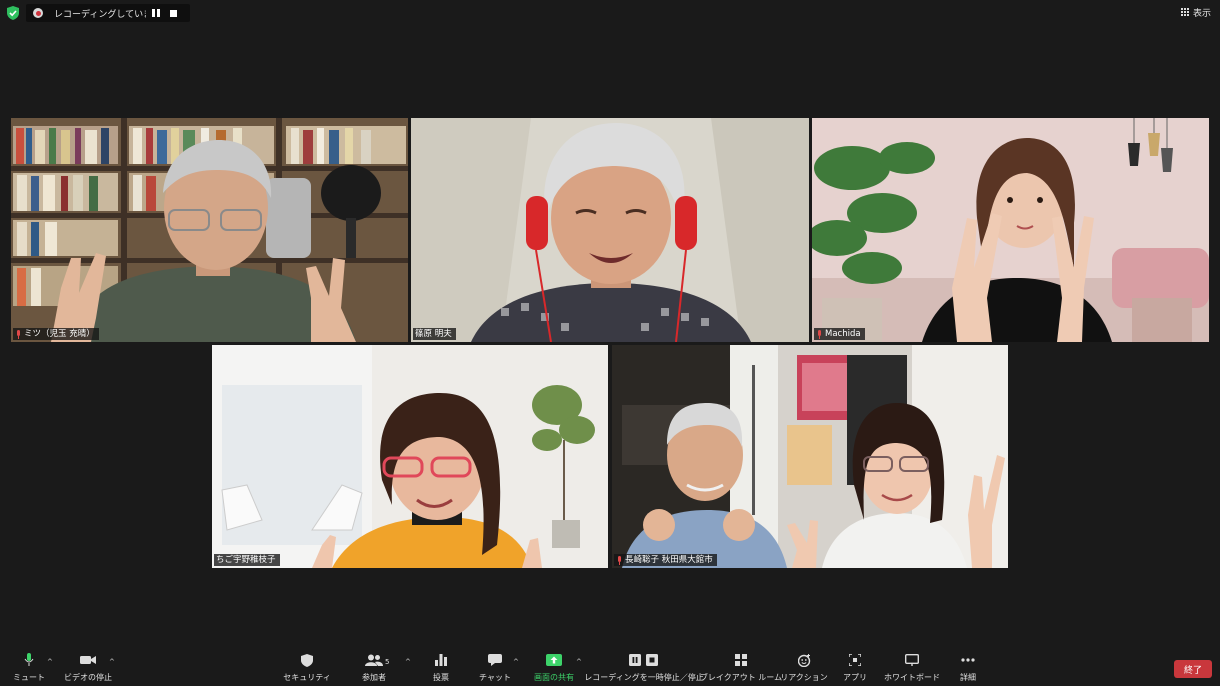 This screenshot has width=1220, height=686. What do you see at coordinates (804, 660) in the screenshot?
I see `reaction-smiley-icon` at bounding box center [804, 660].